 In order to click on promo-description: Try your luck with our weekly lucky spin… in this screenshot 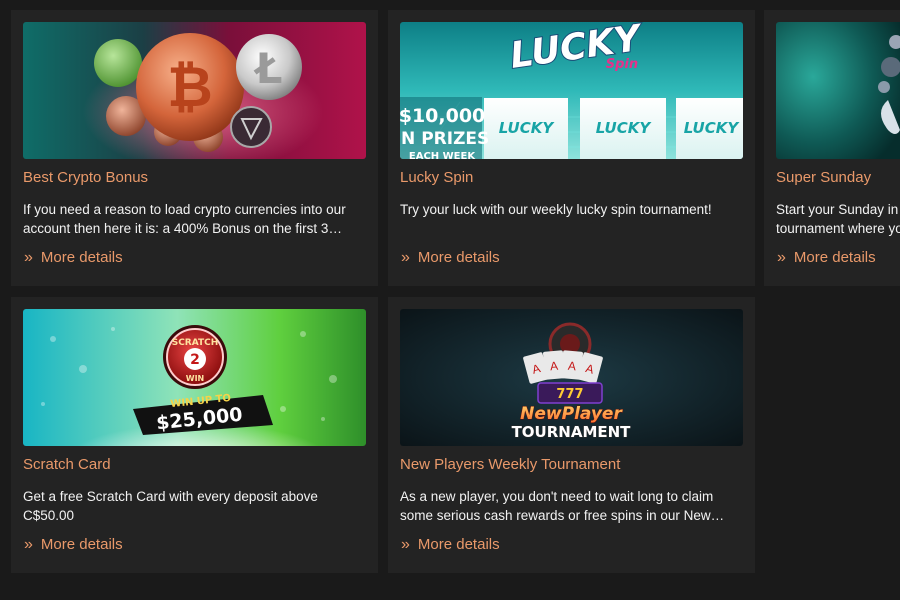, I will do `click(556, 209)`.